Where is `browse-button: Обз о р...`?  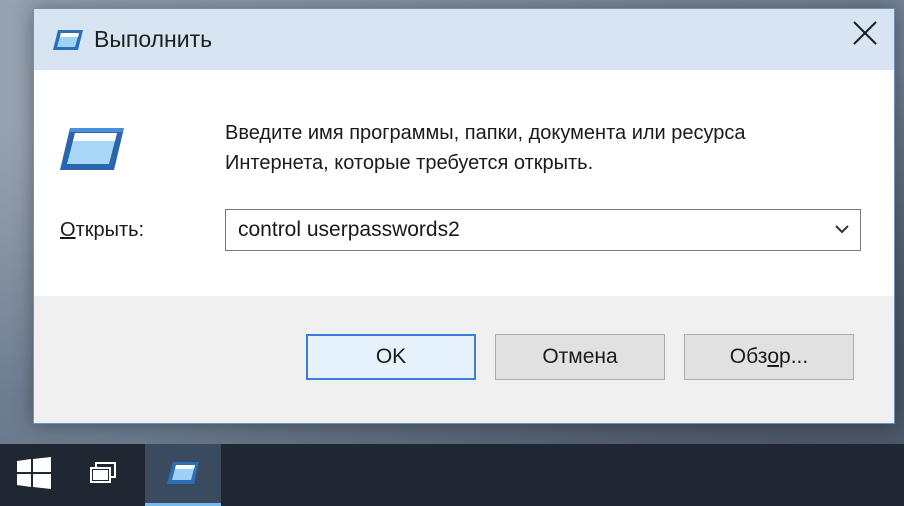 browse-button: Обз о р... is located at coordinates (769, 357).